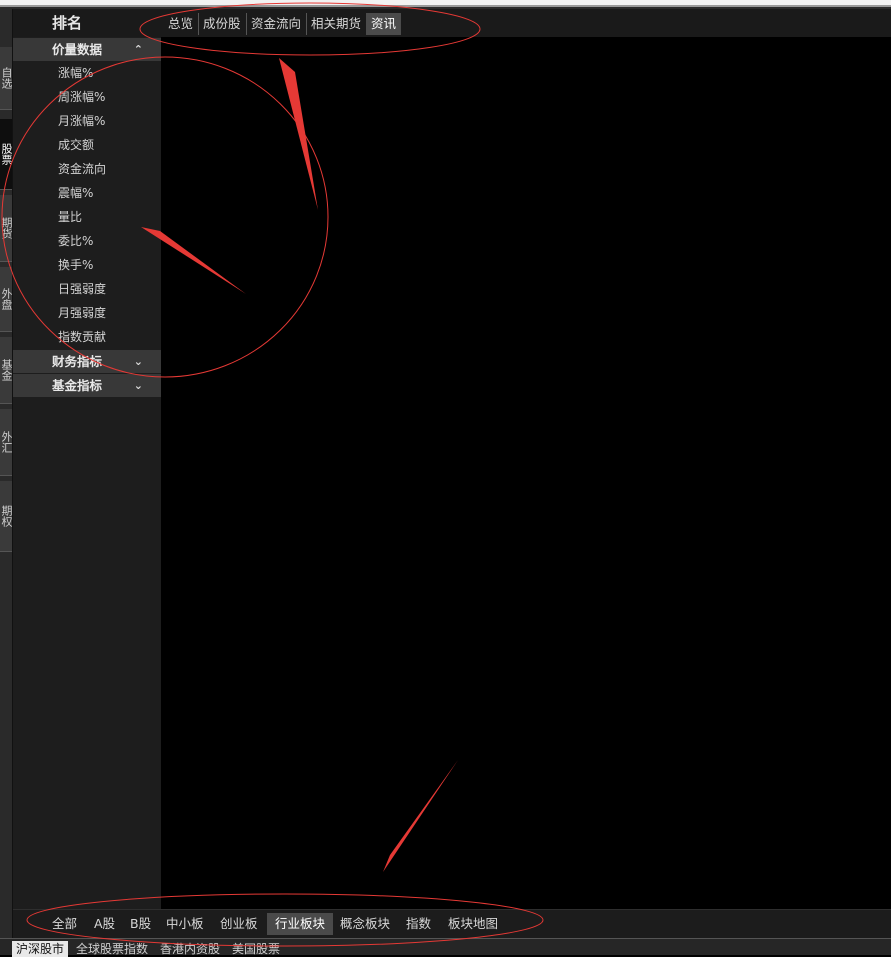  What do you see at coordinates (6, 299) in the screenshot?
I see `rail-tab-foreign: 外盘` at bounding box center [6, 299].